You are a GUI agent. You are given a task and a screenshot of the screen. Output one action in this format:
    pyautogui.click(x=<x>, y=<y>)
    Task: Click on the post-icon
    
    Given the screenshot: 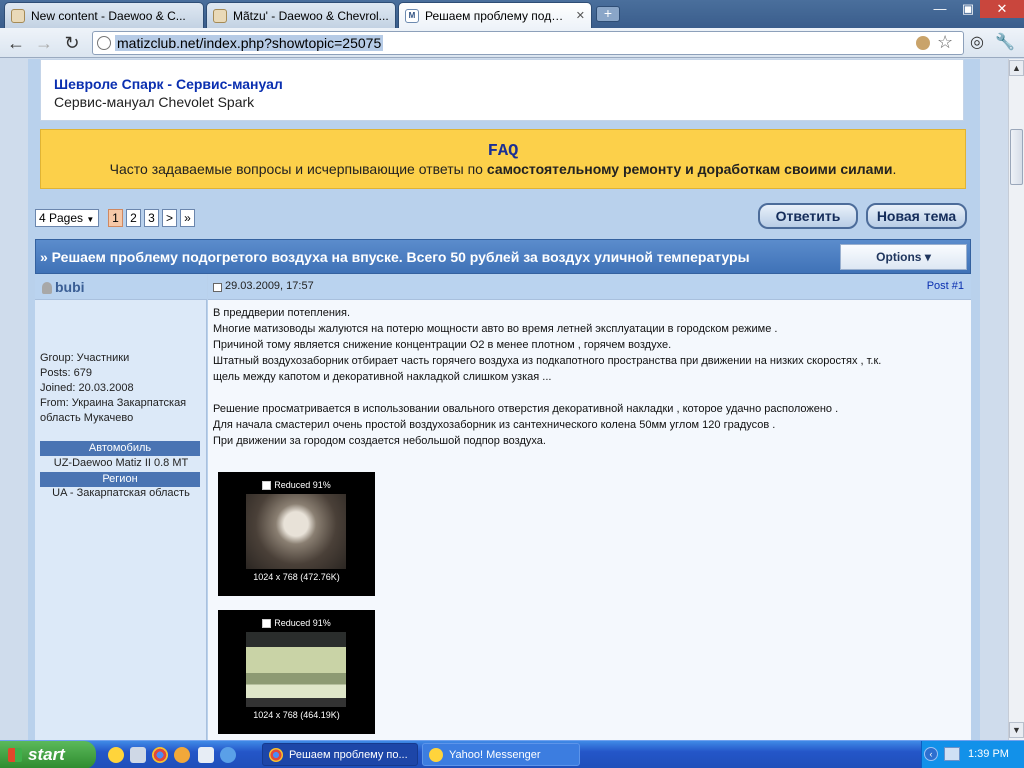 What is the action you would take?
    pyautogui.click(x=217, y=287)
    